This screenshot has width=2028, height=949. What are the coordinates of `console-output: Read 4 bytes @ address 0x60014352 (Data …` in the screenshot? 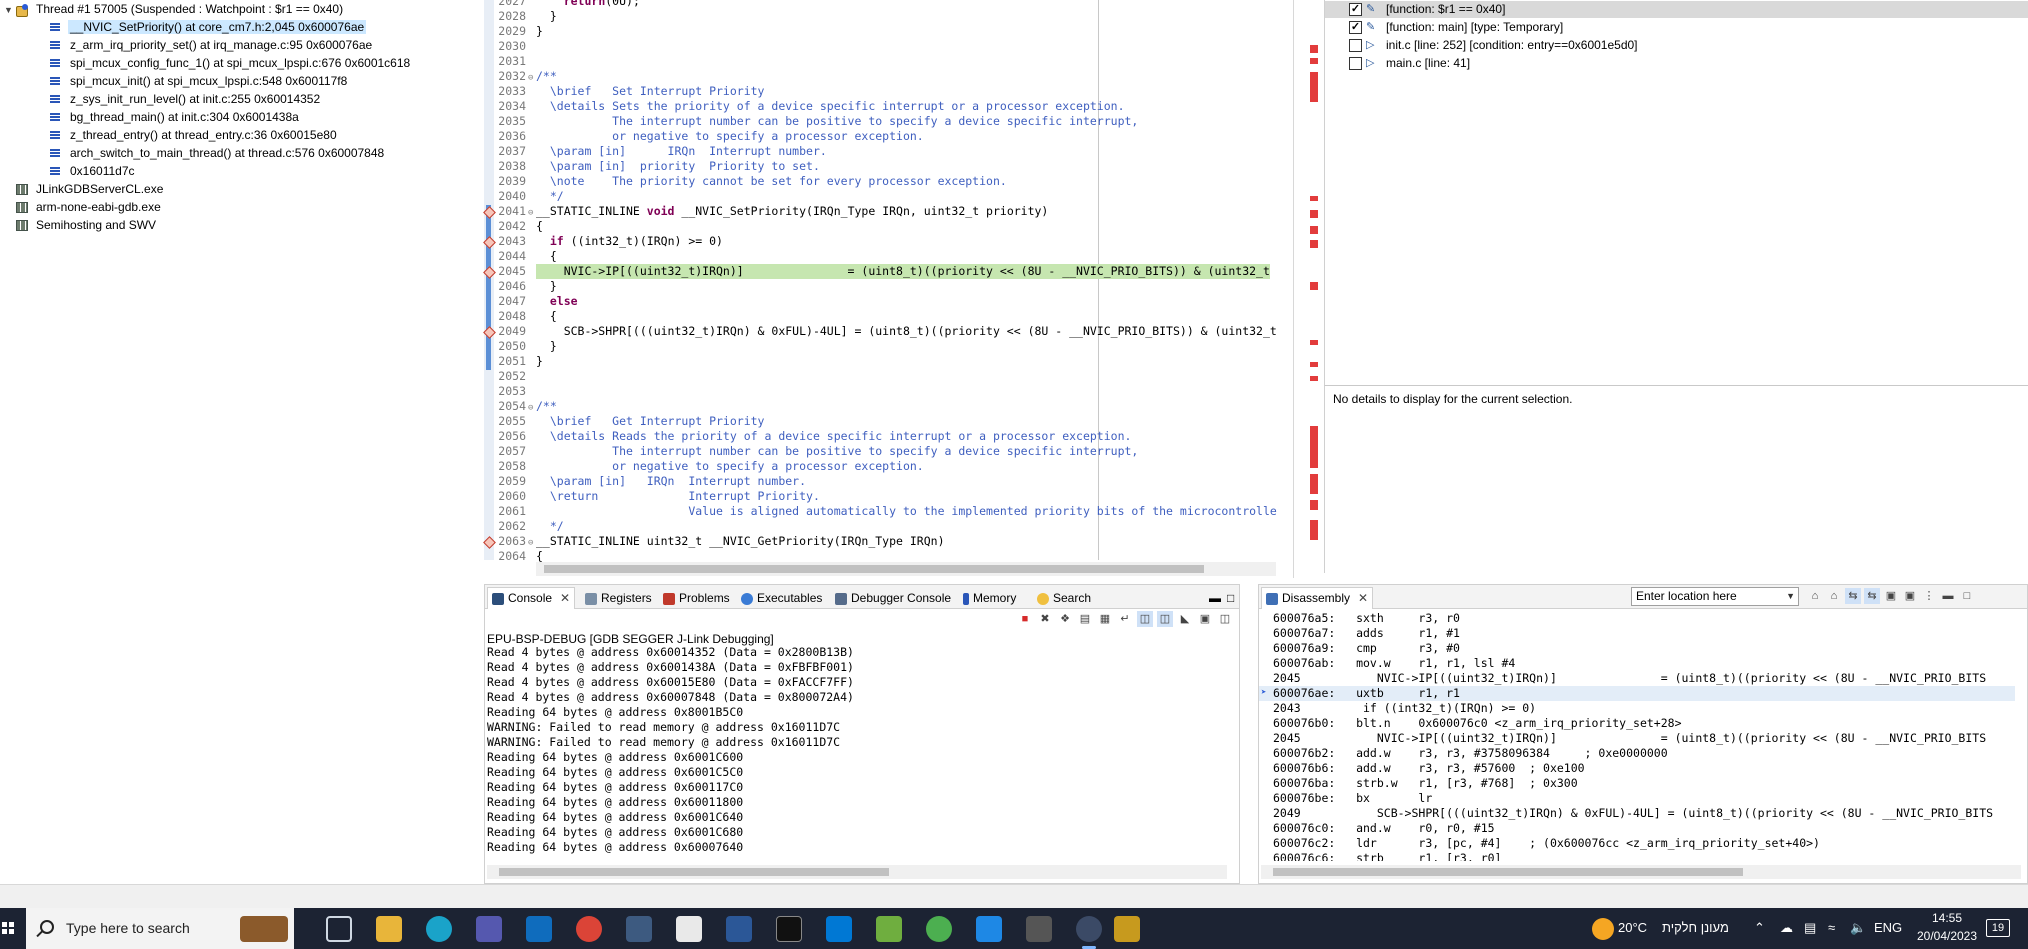 It's located at (857, 750).